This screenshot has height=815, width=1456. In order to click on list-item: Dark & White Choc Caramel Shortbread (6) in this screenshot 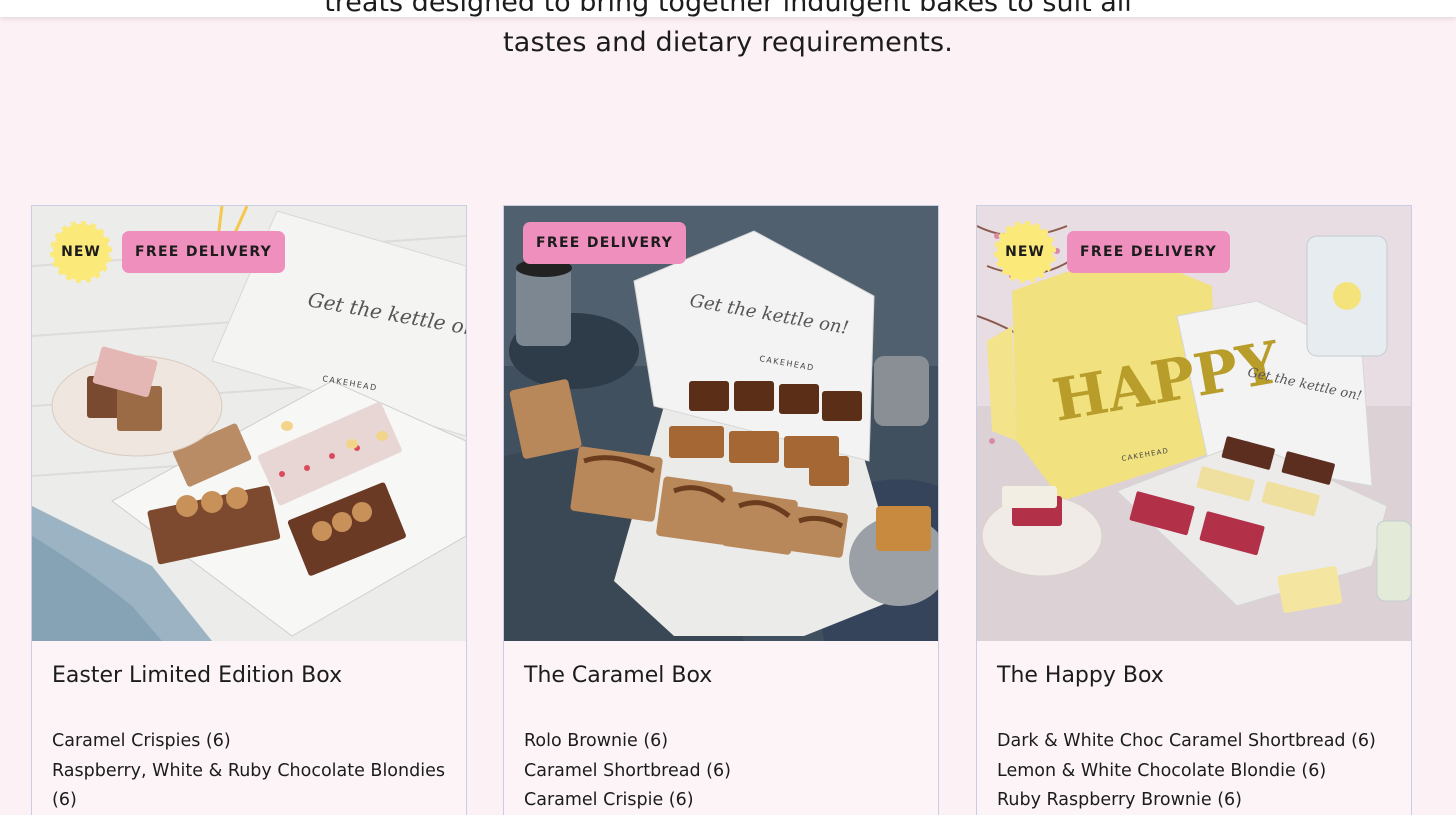, I will do `click(1186, 741)`.